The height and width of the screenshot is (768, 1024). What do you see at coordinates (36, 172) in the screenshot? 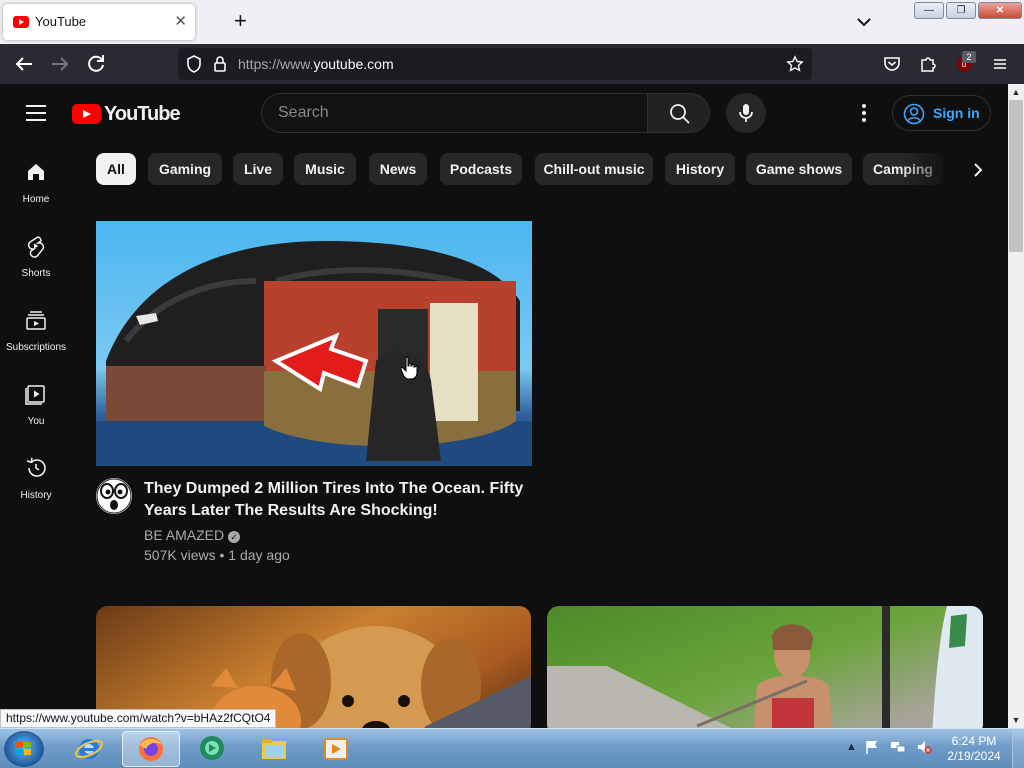
I see `home-icon` at bounding box center [36, 172].